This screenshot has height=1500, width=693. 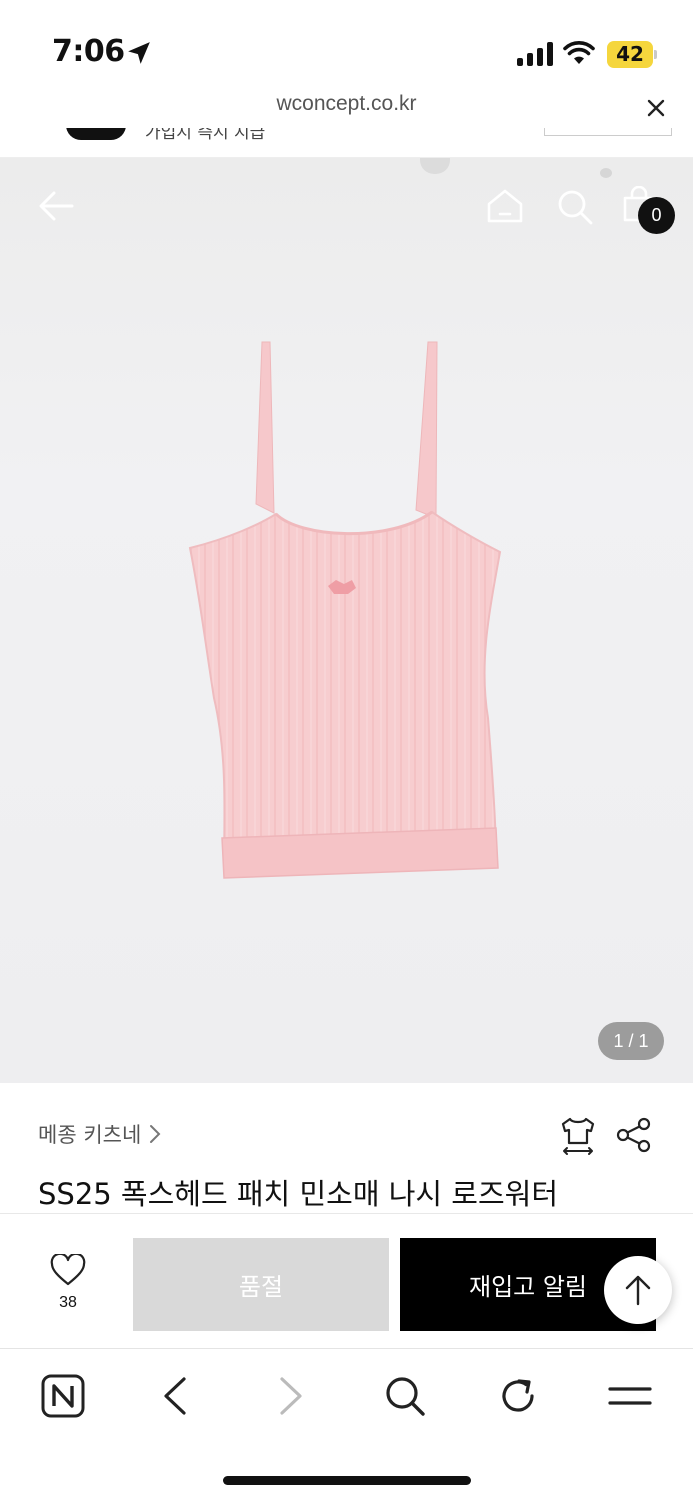 What do you see at coordinates (139, 53) in the screenshot?
I see `location-arrow-icon` at bounding box center [139, 53].